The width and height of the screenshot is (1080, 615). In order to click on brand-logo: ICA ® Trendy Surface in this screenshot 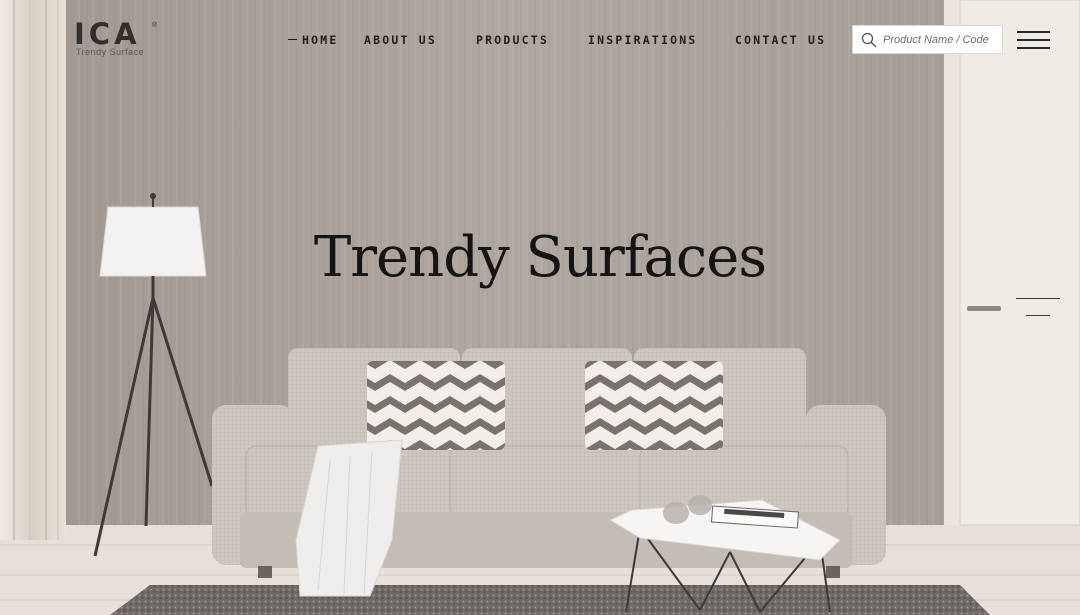, I will do `click(119, 40)`.